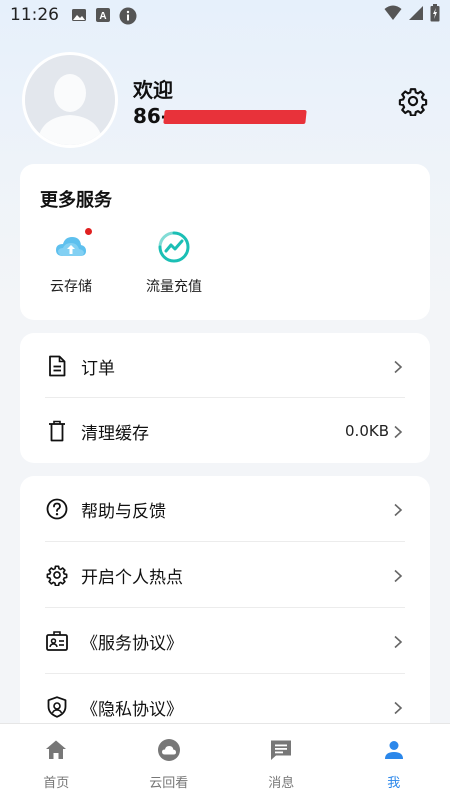  What do you see at coordinates (79, 15) in the screenshot?
I see `image-notification-icon` at bounding box center [79, 15].